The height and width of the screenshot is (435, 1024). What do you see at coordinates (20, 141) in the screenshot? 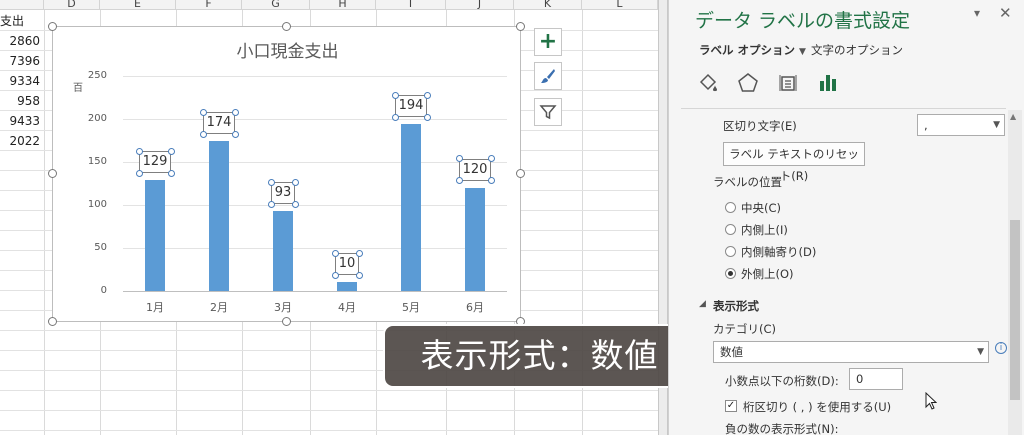
I see `cell-value: 2022` at bounding box center [20, 141].